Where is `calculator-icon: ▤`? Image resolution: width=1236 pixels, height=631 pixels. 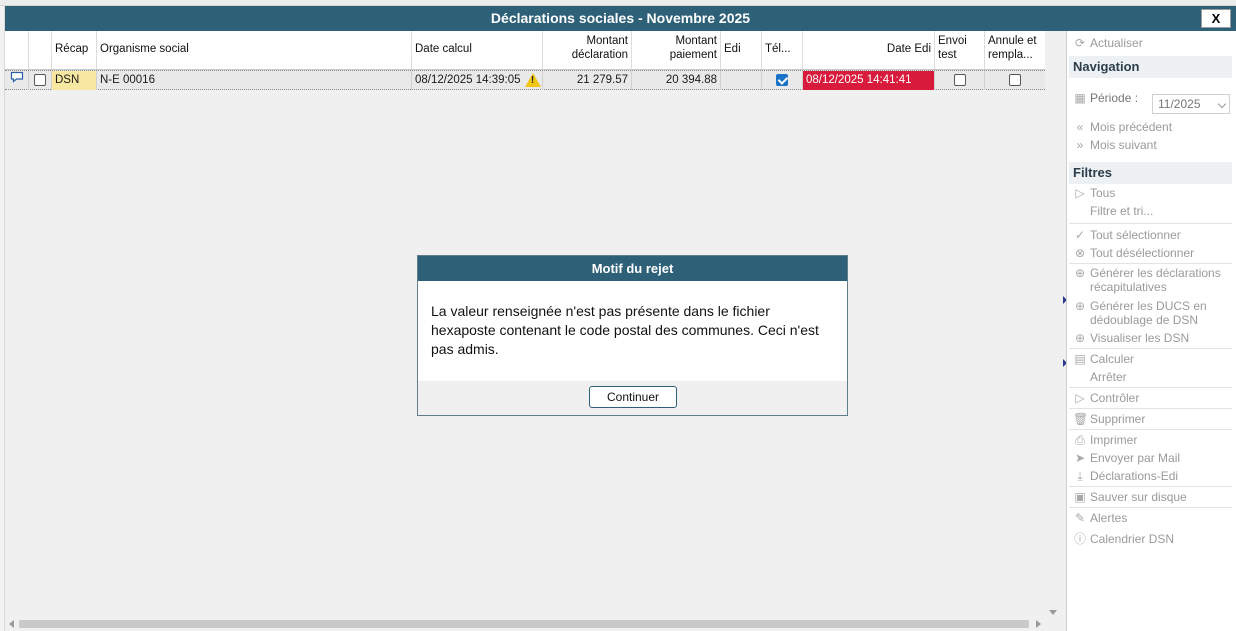
calculator-icon: ▤ is located at coordinates (1080, 359).